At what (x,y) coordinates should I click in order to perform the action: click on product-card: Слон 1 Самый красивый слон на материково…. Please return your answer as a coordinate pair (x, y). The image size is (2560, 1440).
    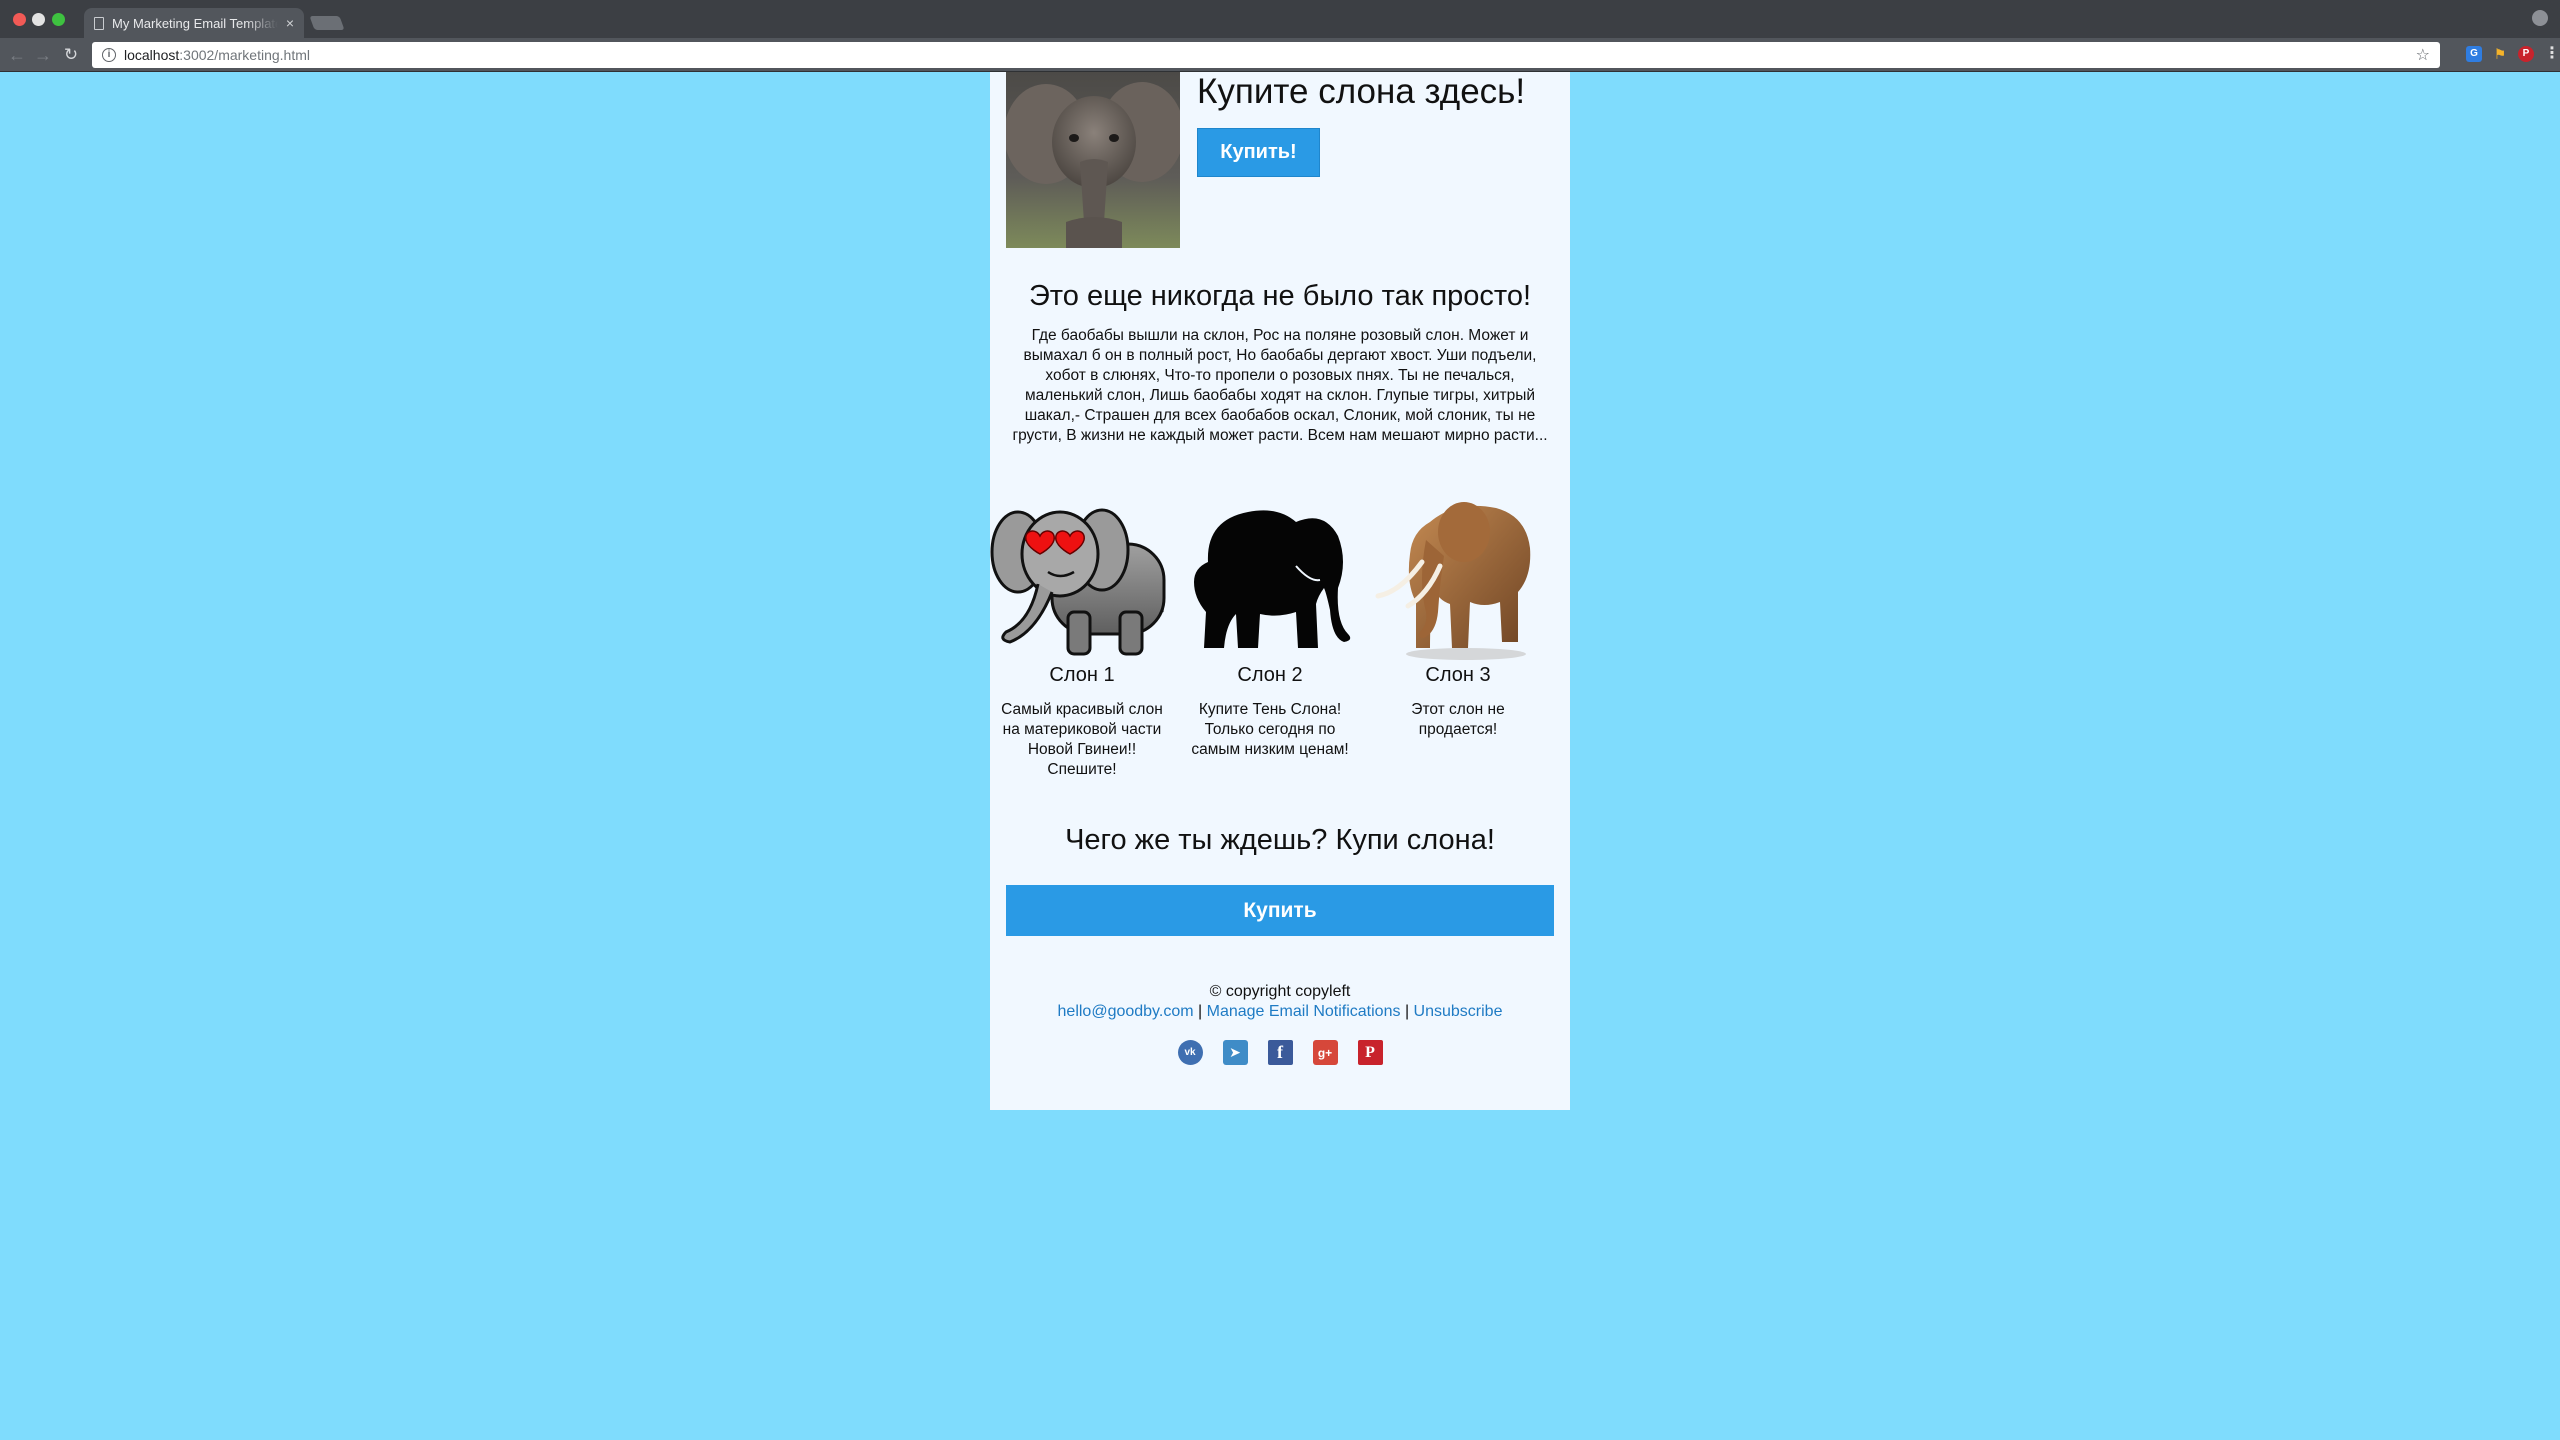
    Looking at the image, I should click on (1082, 635).